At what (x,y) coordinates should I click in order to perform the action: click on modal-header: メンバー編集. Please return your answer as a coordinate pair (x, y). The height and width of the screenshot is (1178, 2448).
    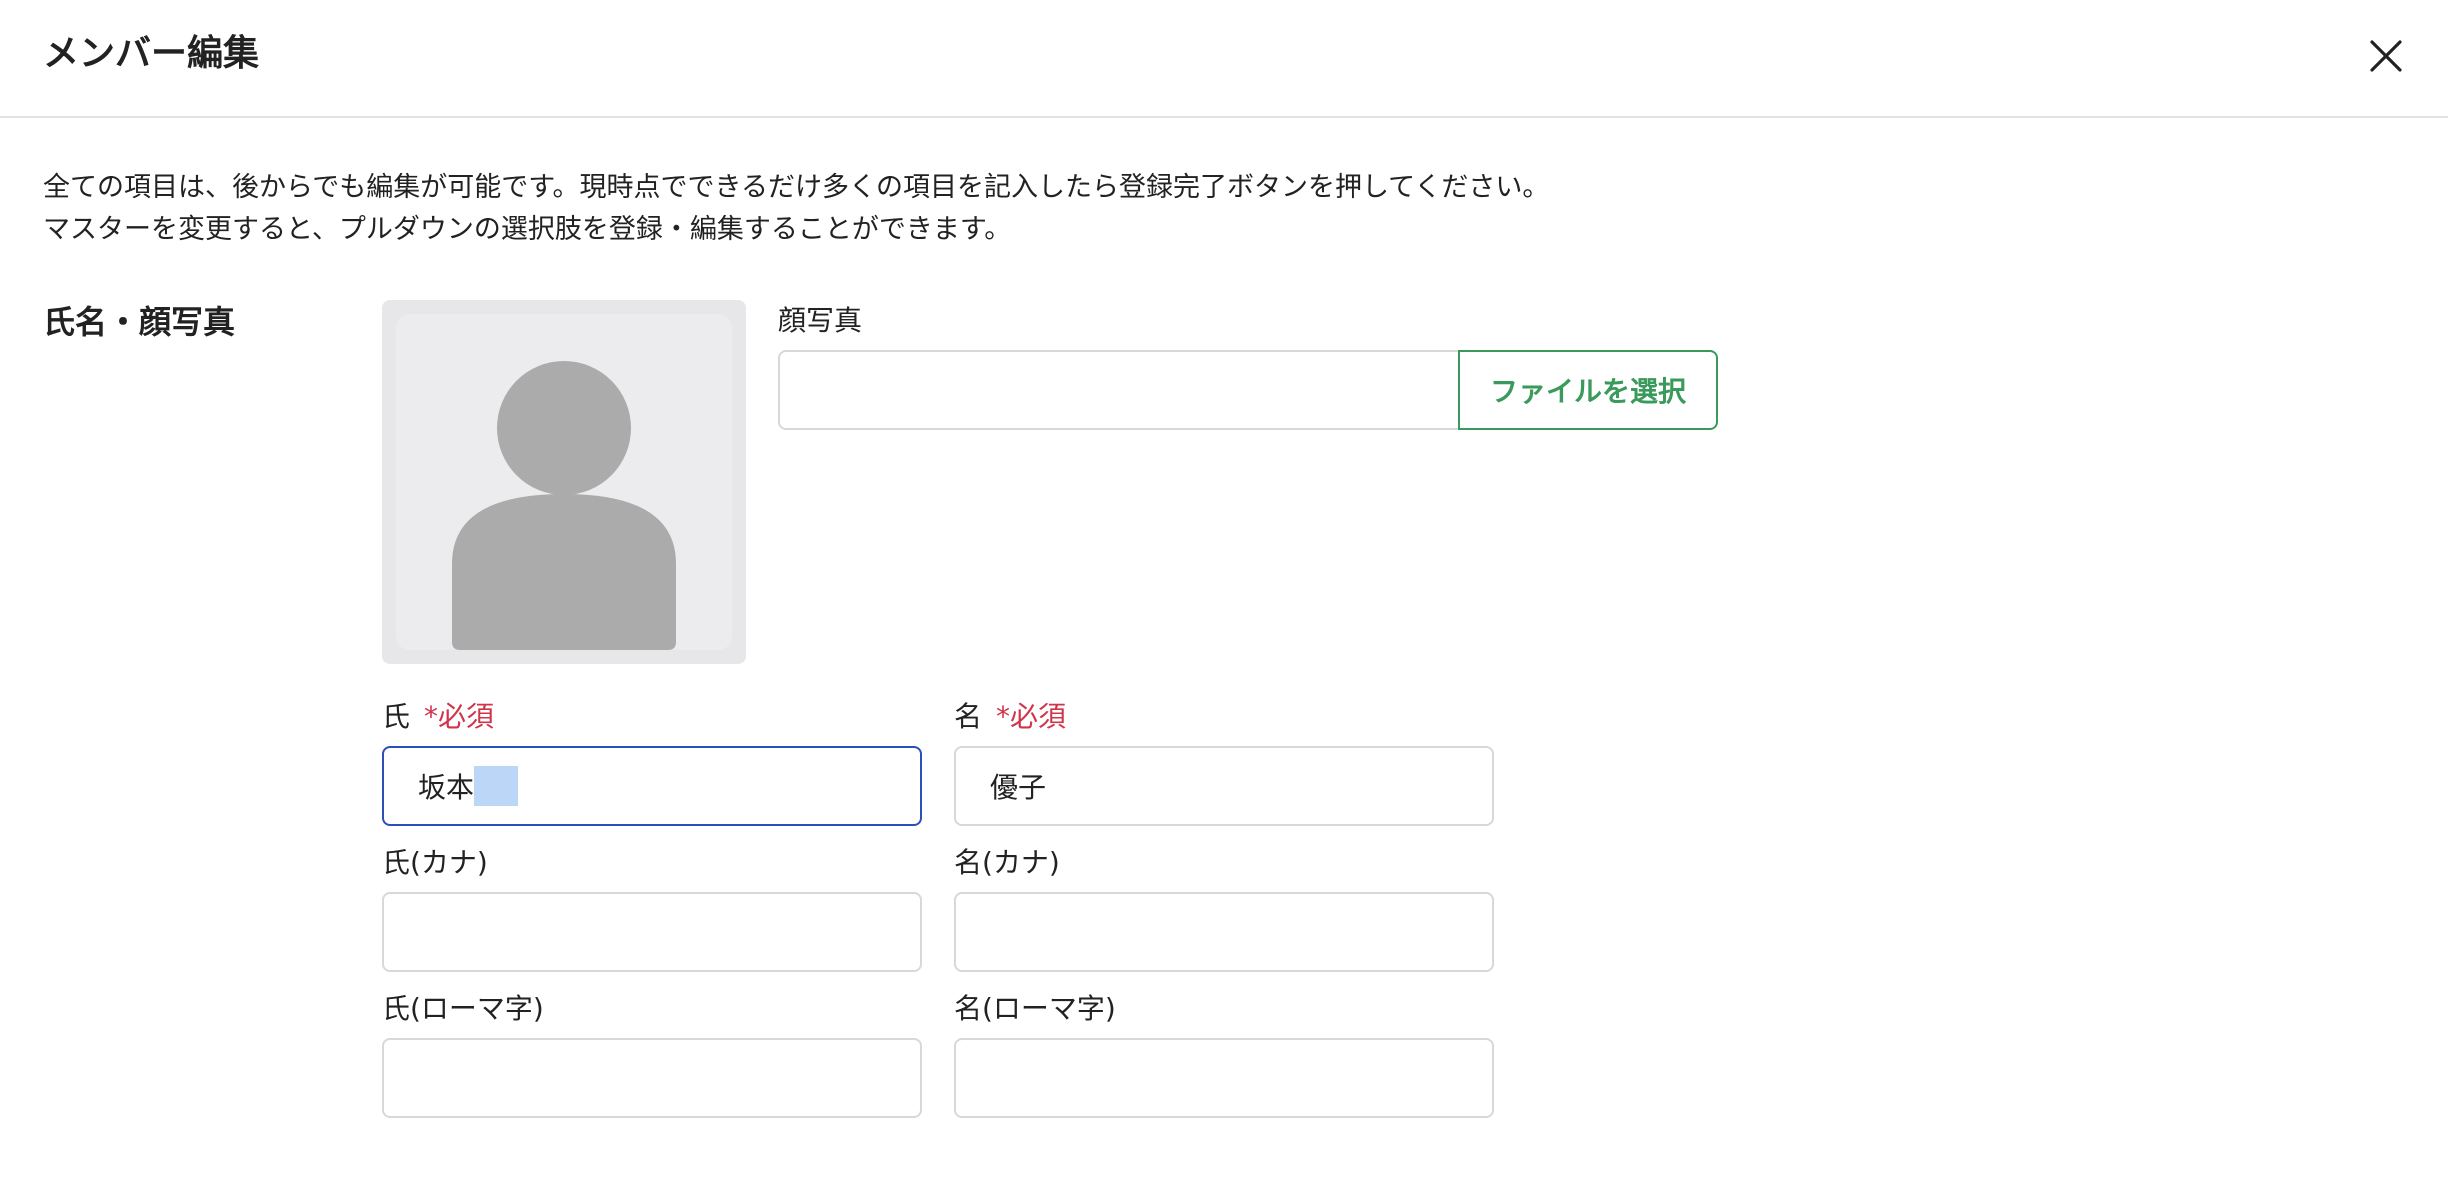
    Looking at the image, I should click on (1224, 59).